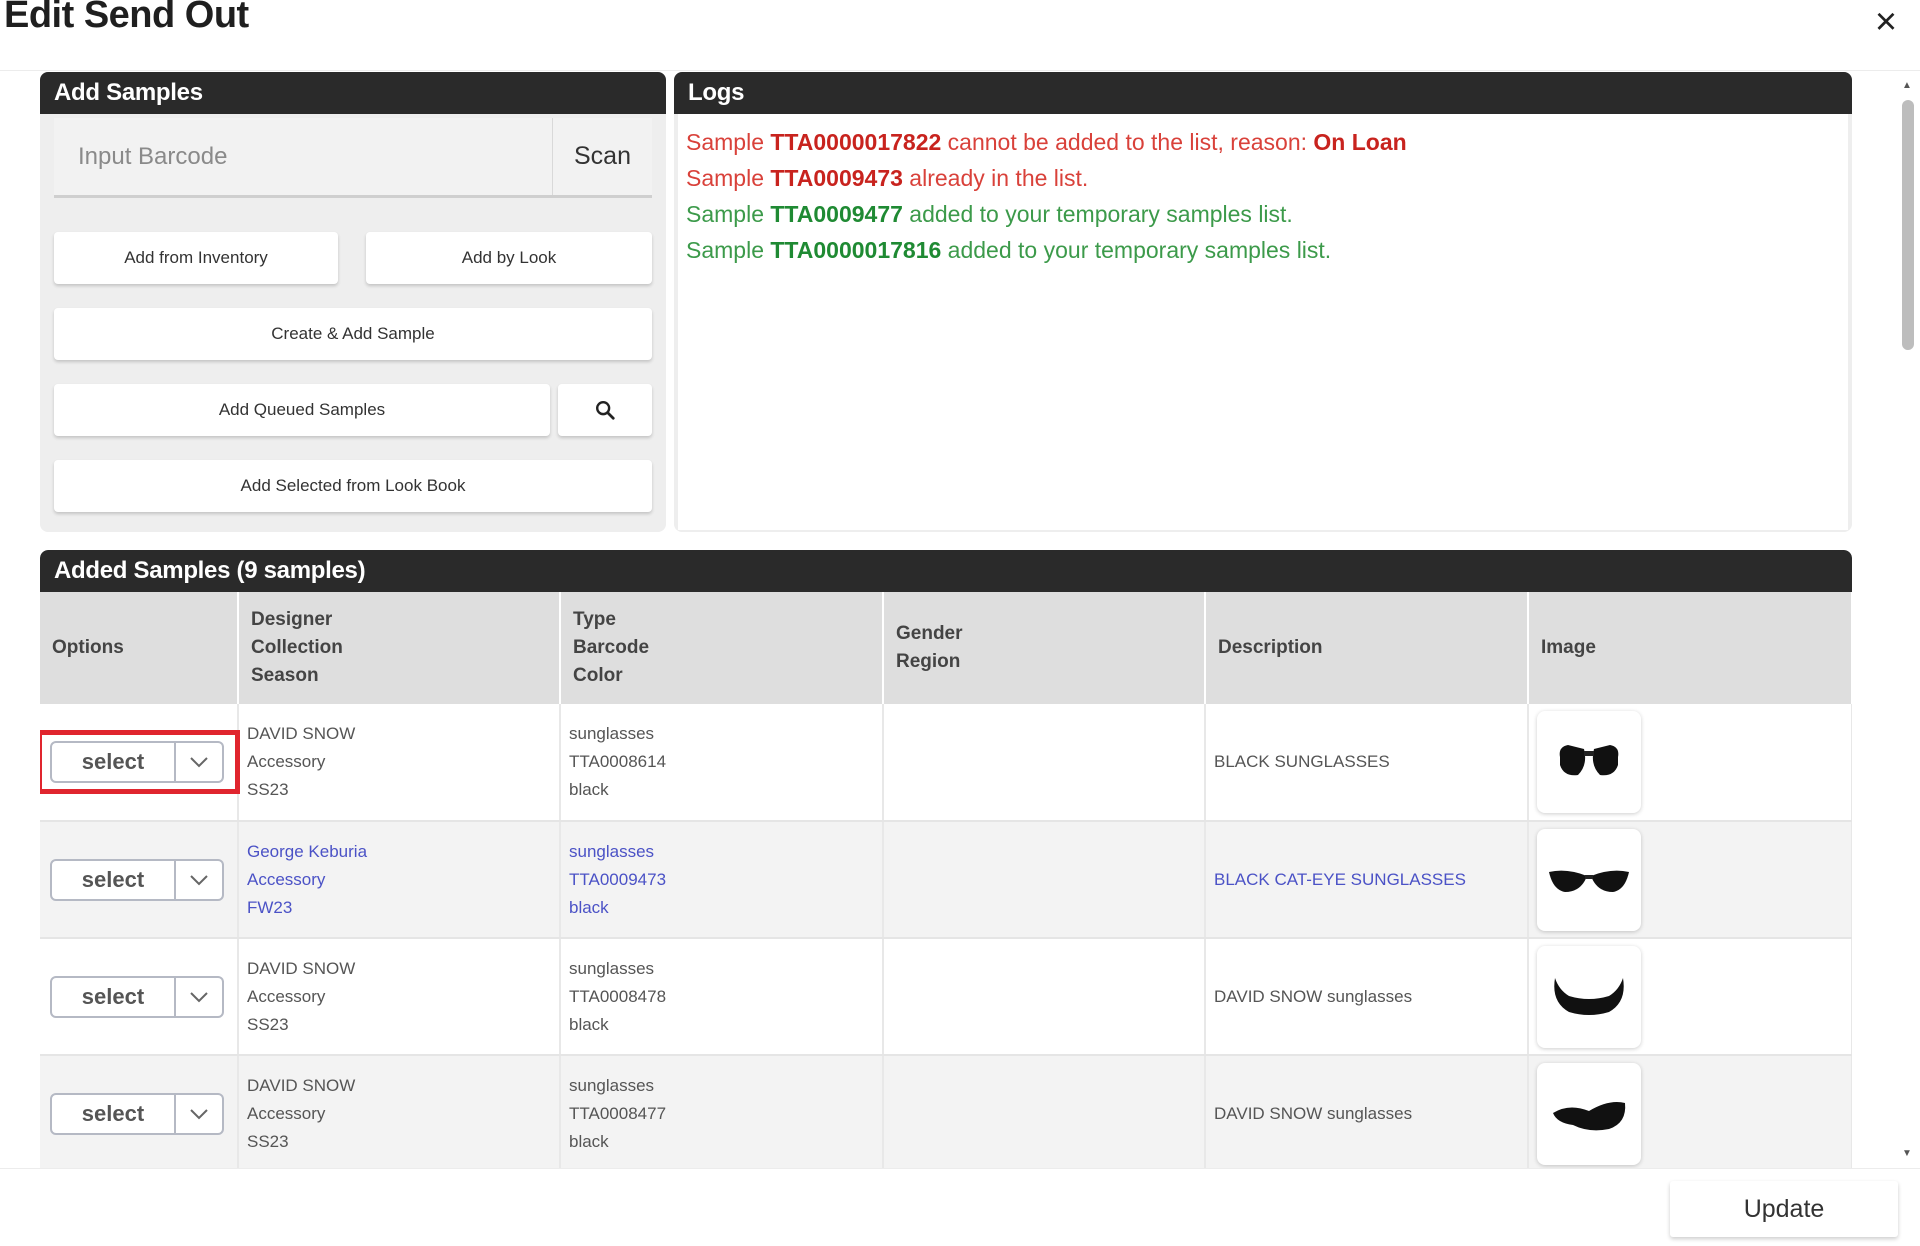 The height and width of the screenshot is (1246, 1920). What do you see at coordinates (1340, 879) in the screenshot?
I see `description: BLACK CAT-EYE SUNGLASSES` at bounding box center [1340, 879].